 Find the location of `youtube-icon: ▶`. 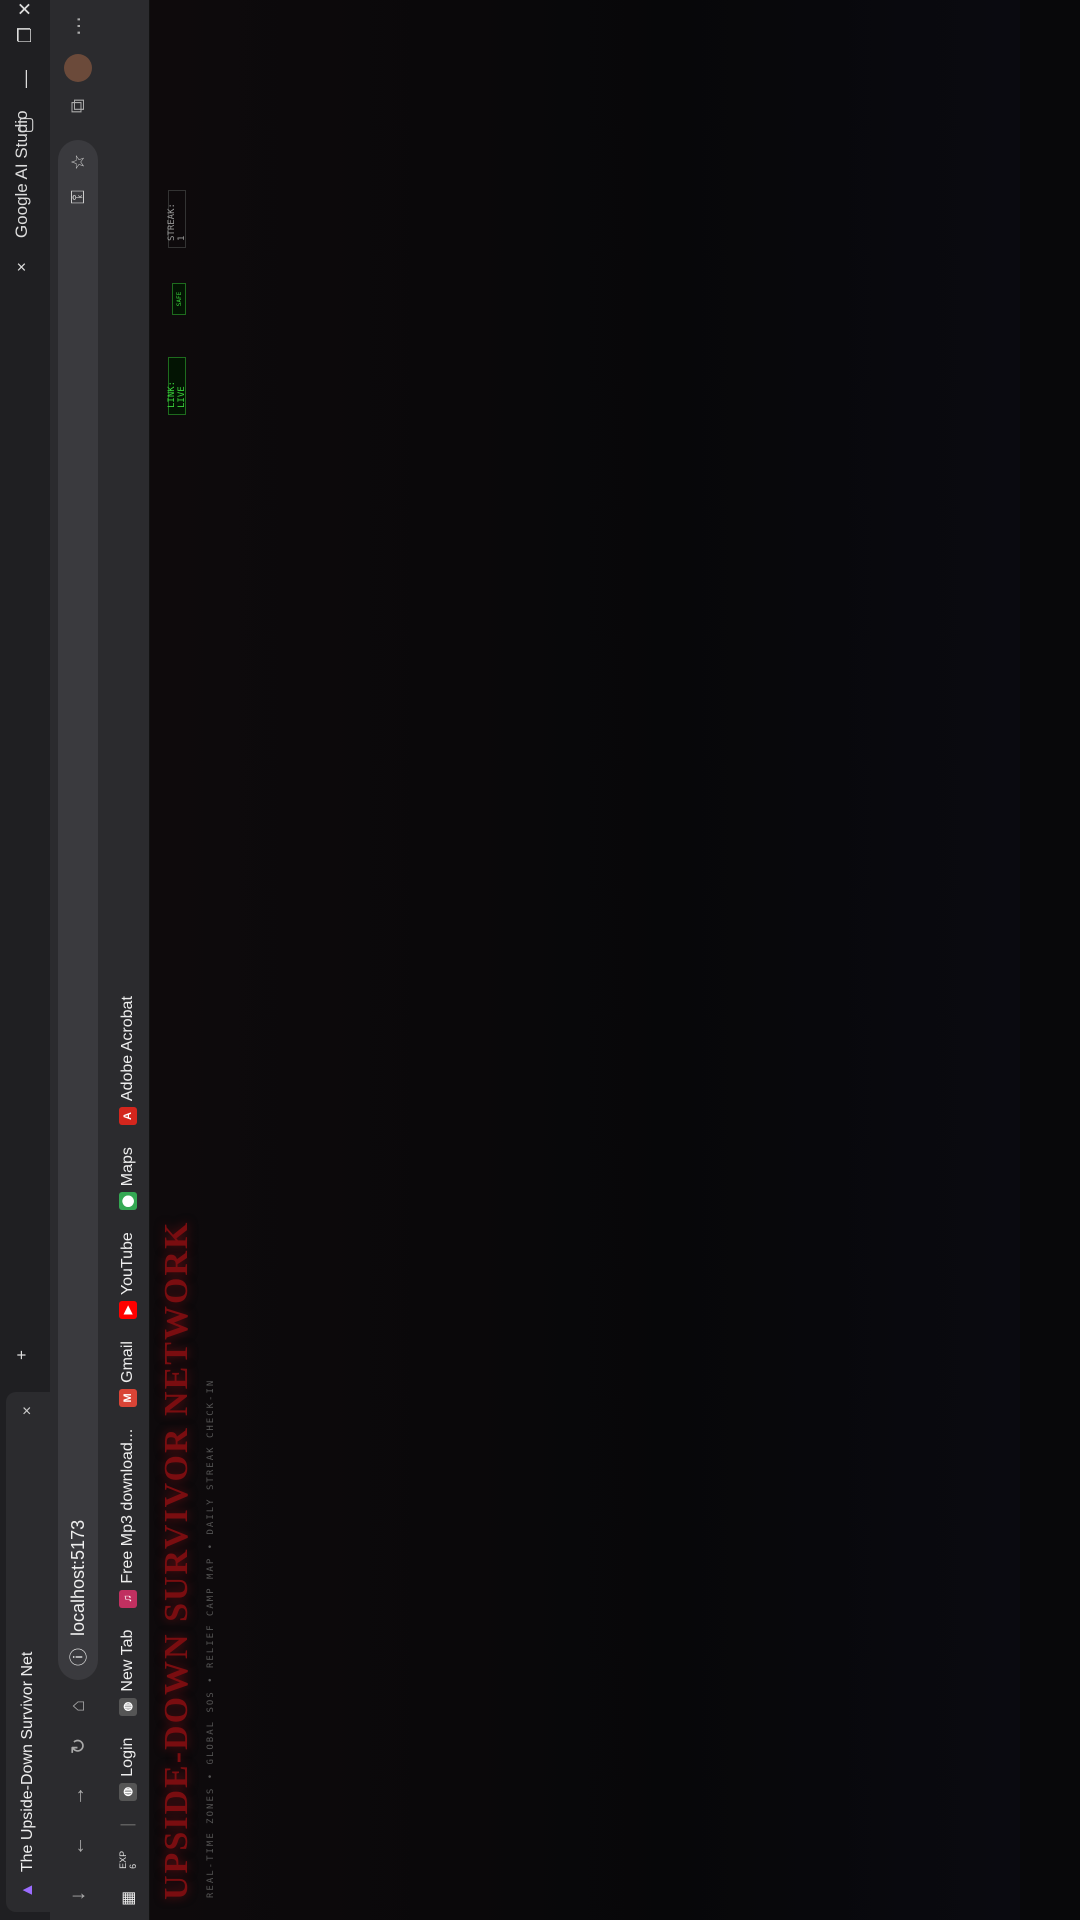

youtube-icon: ▶ is located at coordinates (127, 1310).